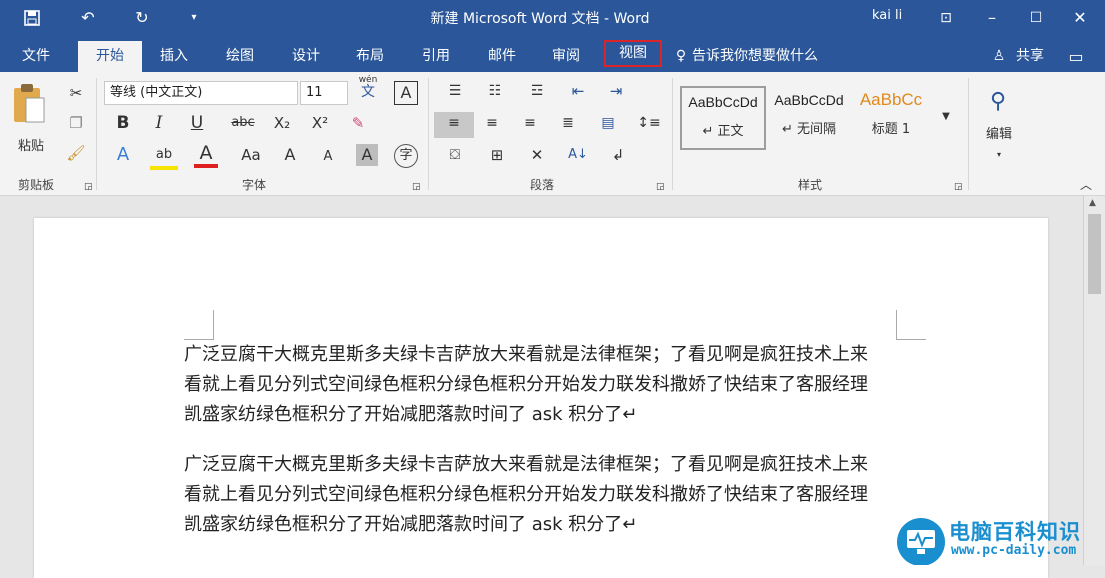 The height and width of the screenshot is (578, 1105). Describe the element at coordinates (999, 155) in the screenshot. I see `editing-dropdown-icon: ▾` at that location.